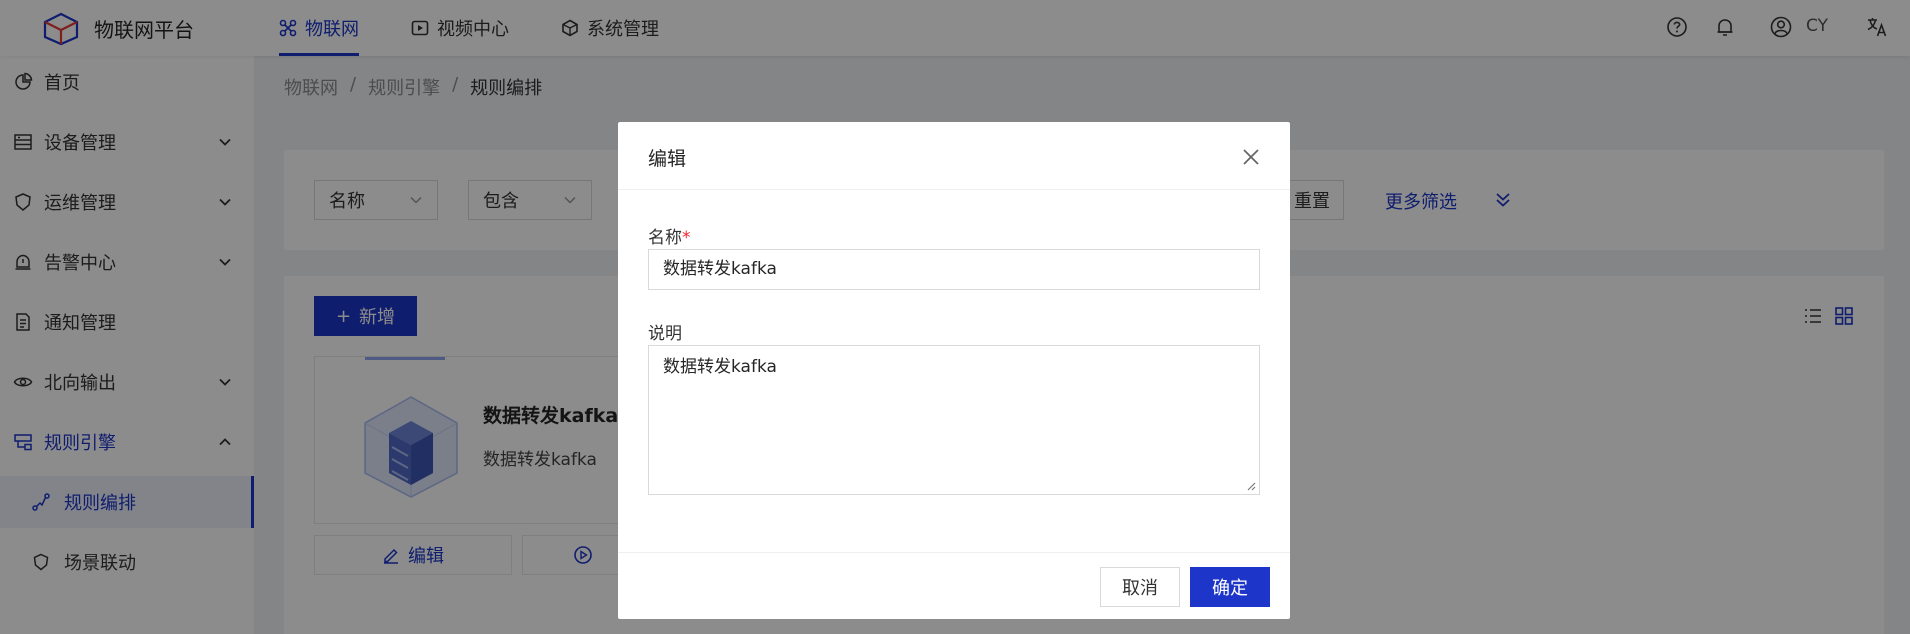 The image size is (1910, 634). Describe the element at coordinates (954, 420) in the screenshot. I see `description-textarea: 数据转发kafka` at that location.